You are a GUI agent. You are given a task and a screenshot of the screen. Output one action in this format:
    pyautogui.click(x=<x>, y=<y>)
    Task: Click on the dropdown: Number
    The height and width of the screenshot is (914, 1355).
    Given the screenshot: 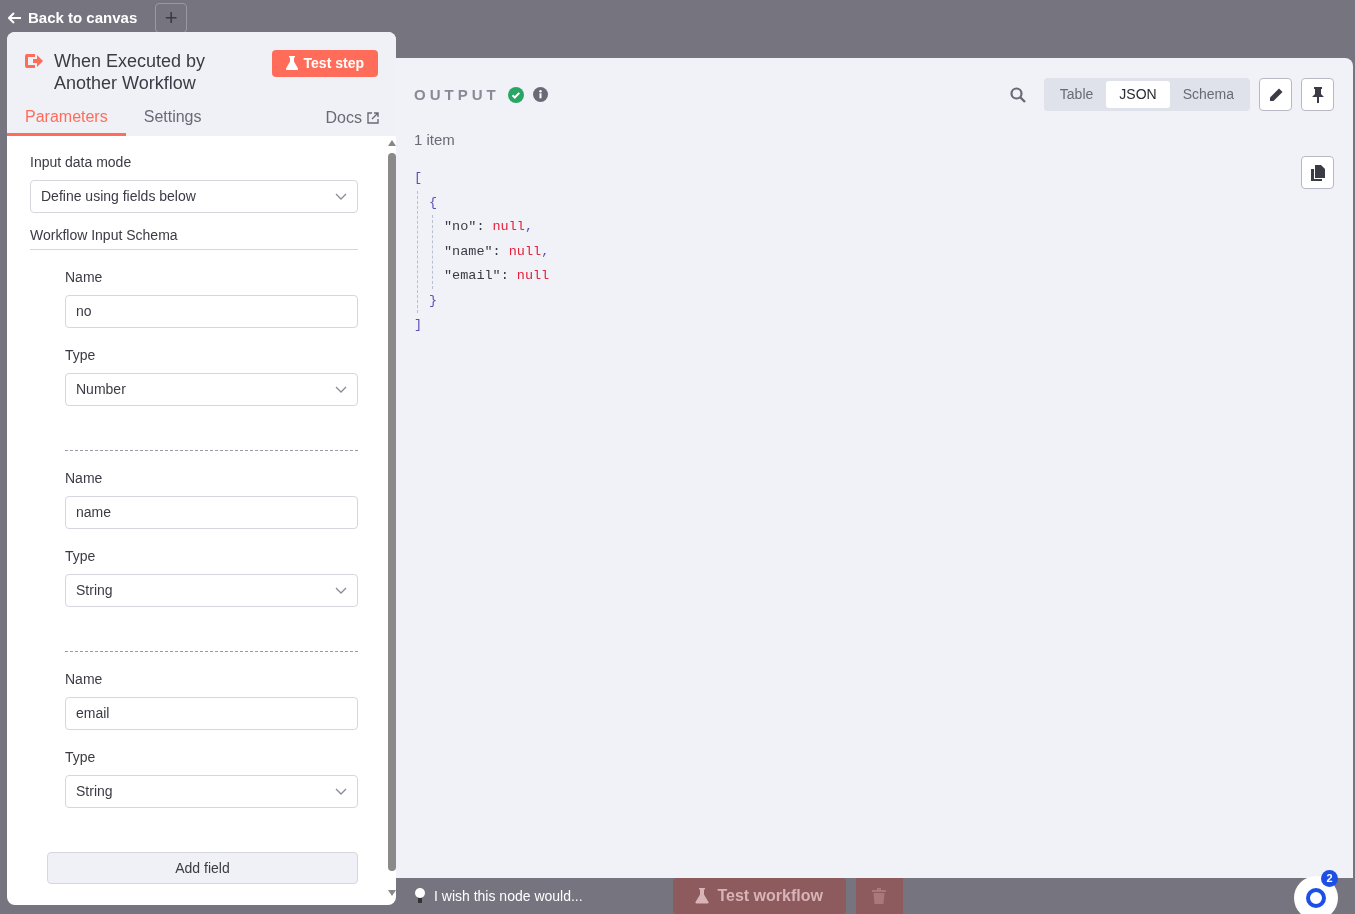 What is the action you would take?
    pyautogui.click(x=211, y=389)
    